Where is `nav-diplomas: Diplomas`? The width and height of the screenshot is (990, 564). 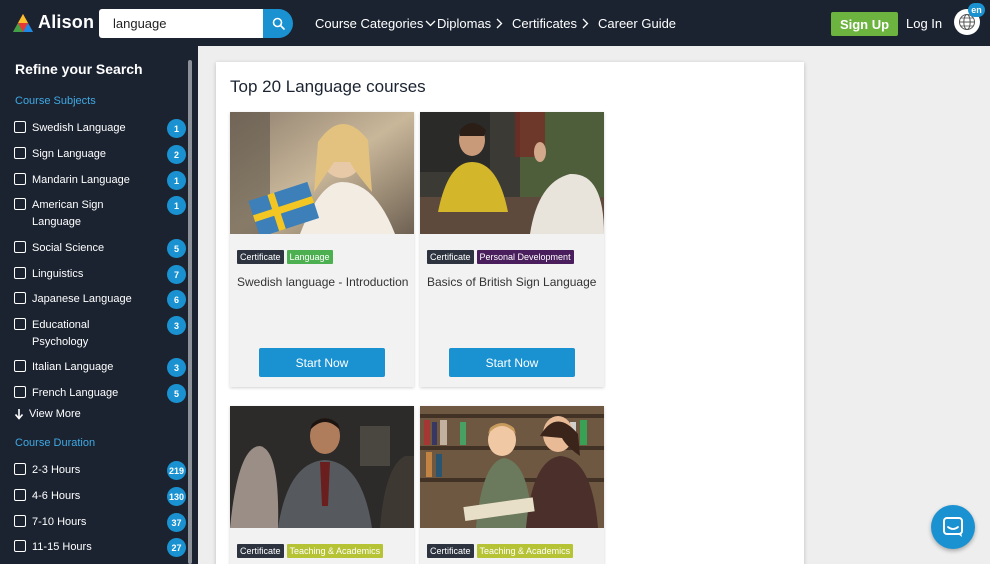
nav-diplomas: Diplomas is located at coordinates (470, 23).